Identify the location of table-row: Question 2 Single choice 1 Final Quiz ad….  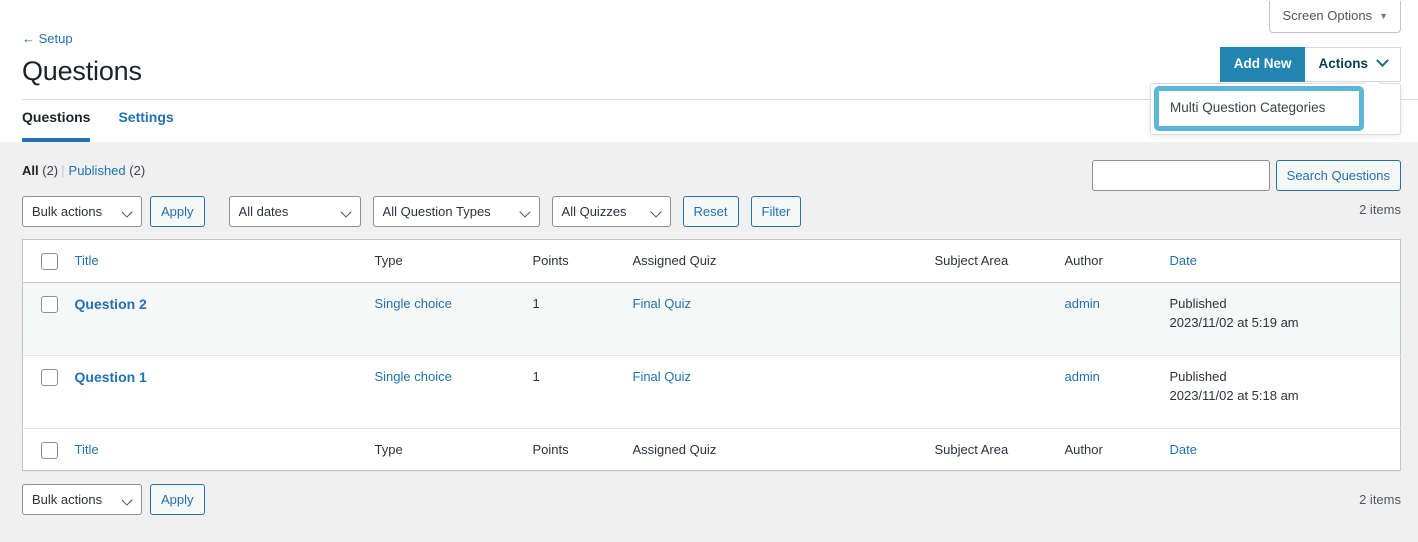
(711, 319).